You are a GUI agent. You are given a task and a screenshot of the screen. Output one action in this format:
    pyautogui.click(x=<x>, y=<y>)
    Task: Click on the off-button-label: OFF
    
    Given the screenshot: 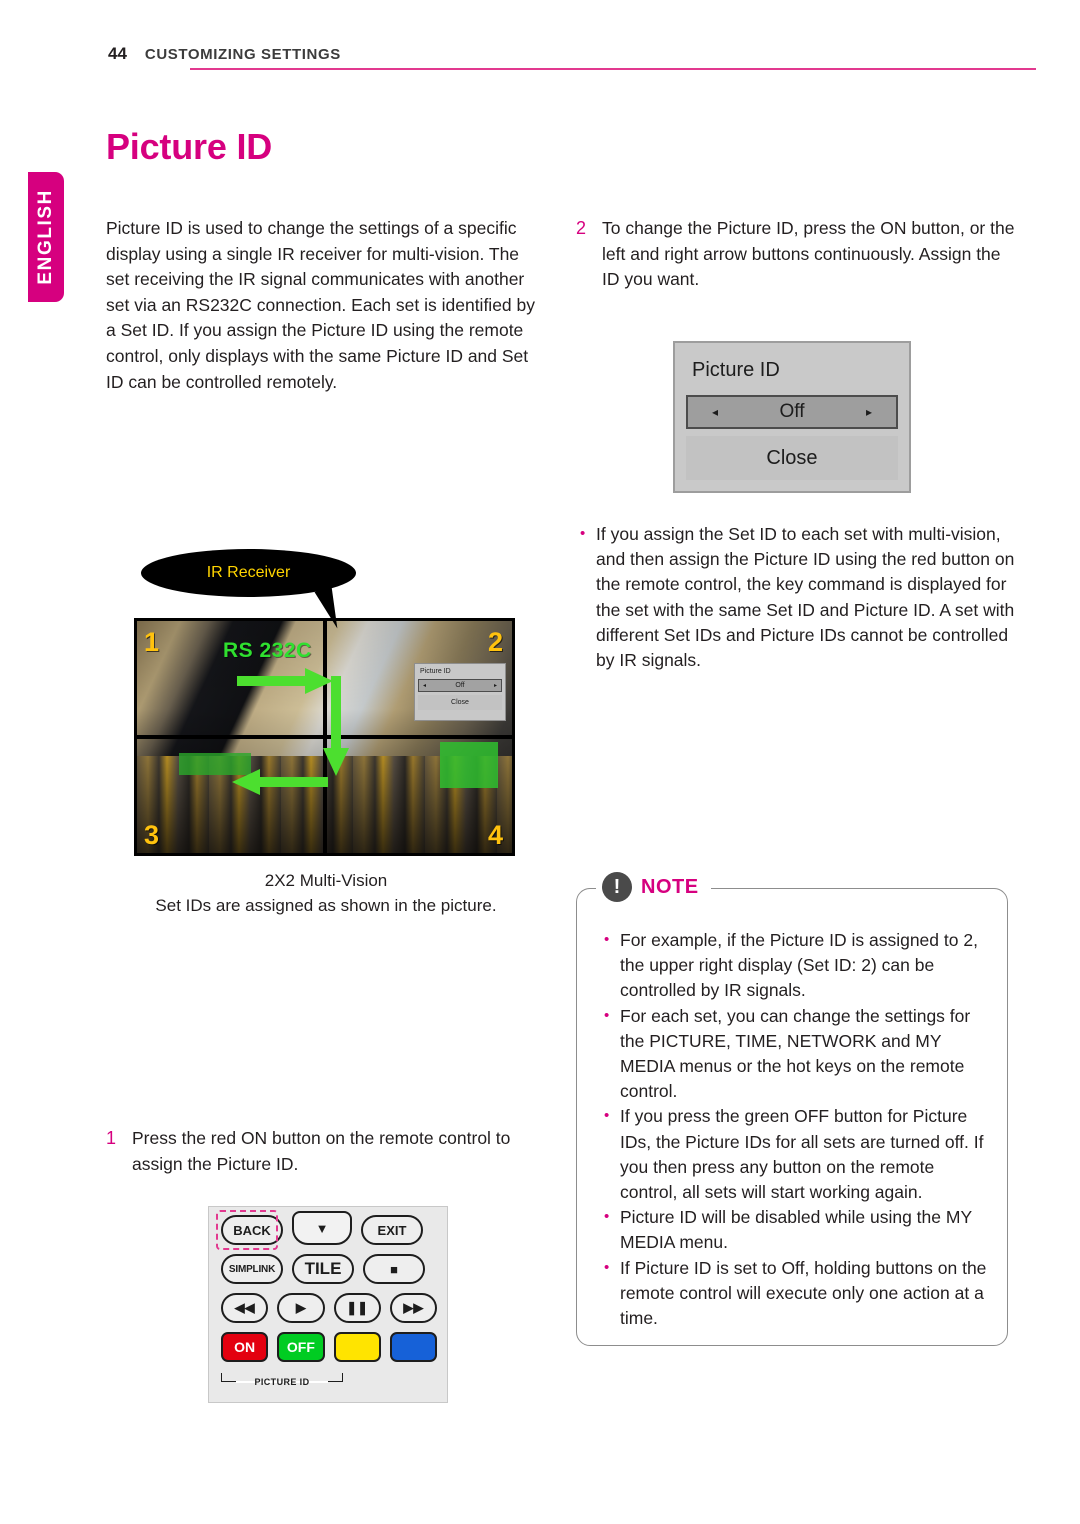 What is the action you would take?
    pyautogui.click(x=300, y=1347)
    